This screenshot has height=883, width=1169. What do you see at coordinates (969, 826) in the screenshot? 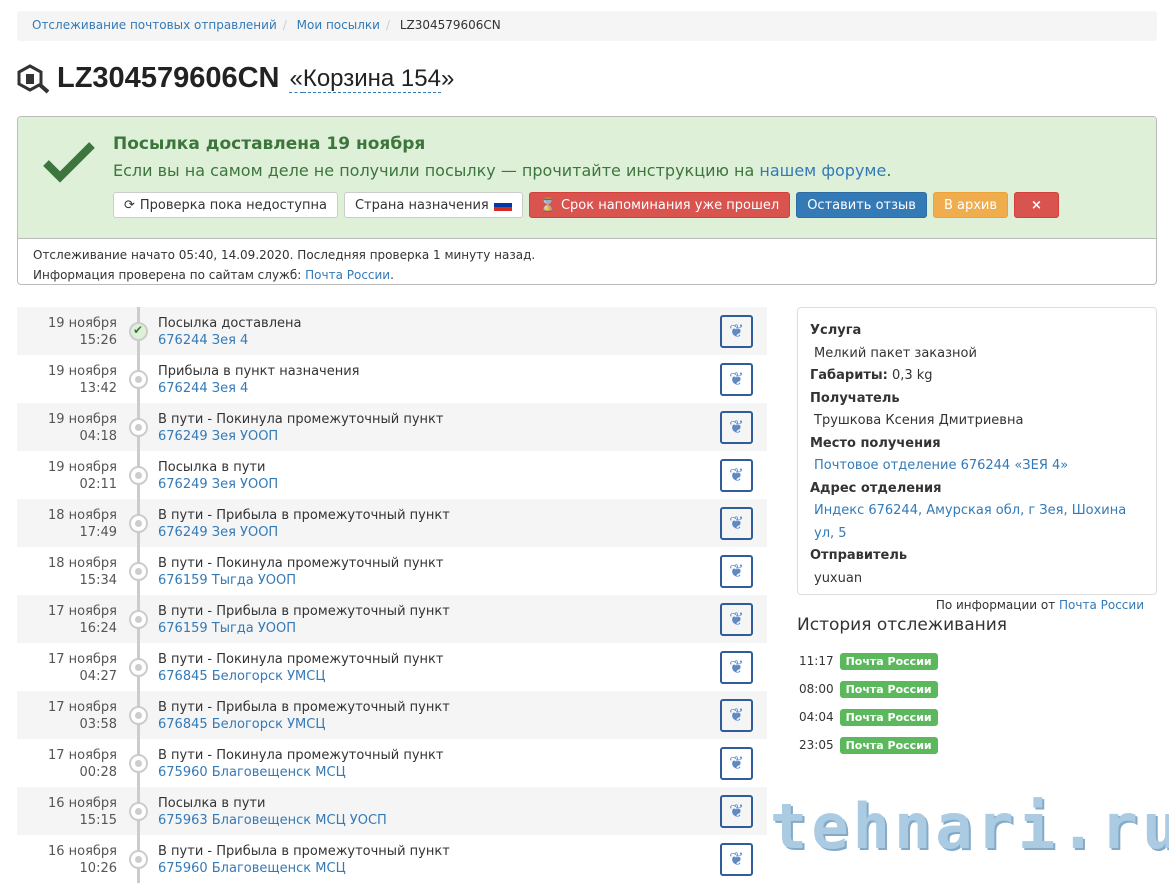
I see `watermark: tehnari.ru` at bounding box center [969, 826].